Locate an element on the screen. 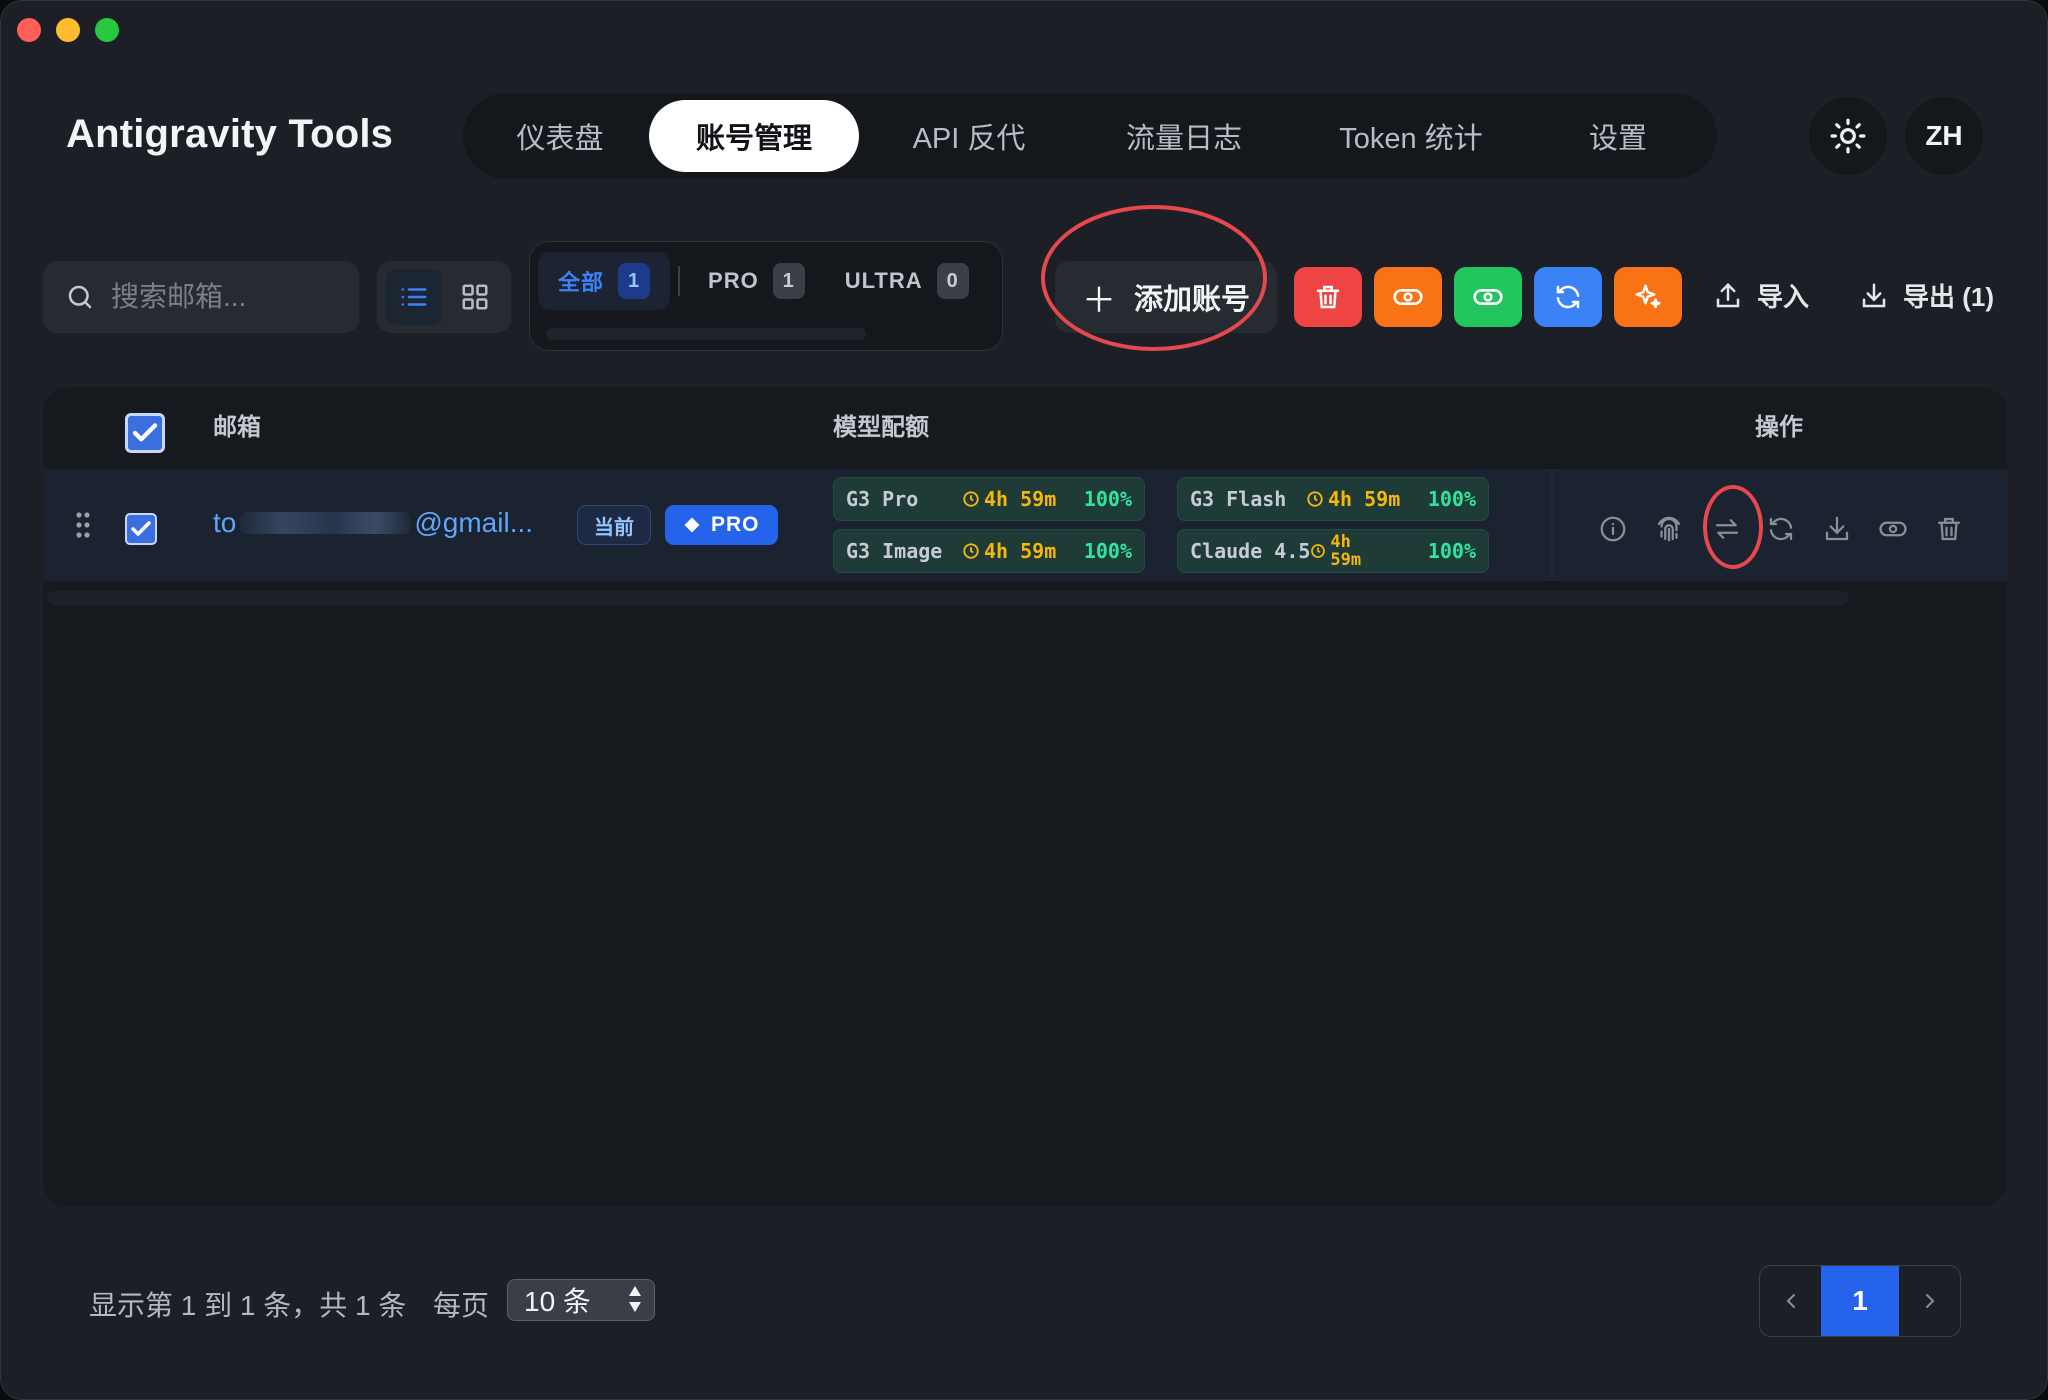 The width and height of the screenshot is (2048, 1400). filter-ultra-count: 0 is located at coordinates (952, 281).